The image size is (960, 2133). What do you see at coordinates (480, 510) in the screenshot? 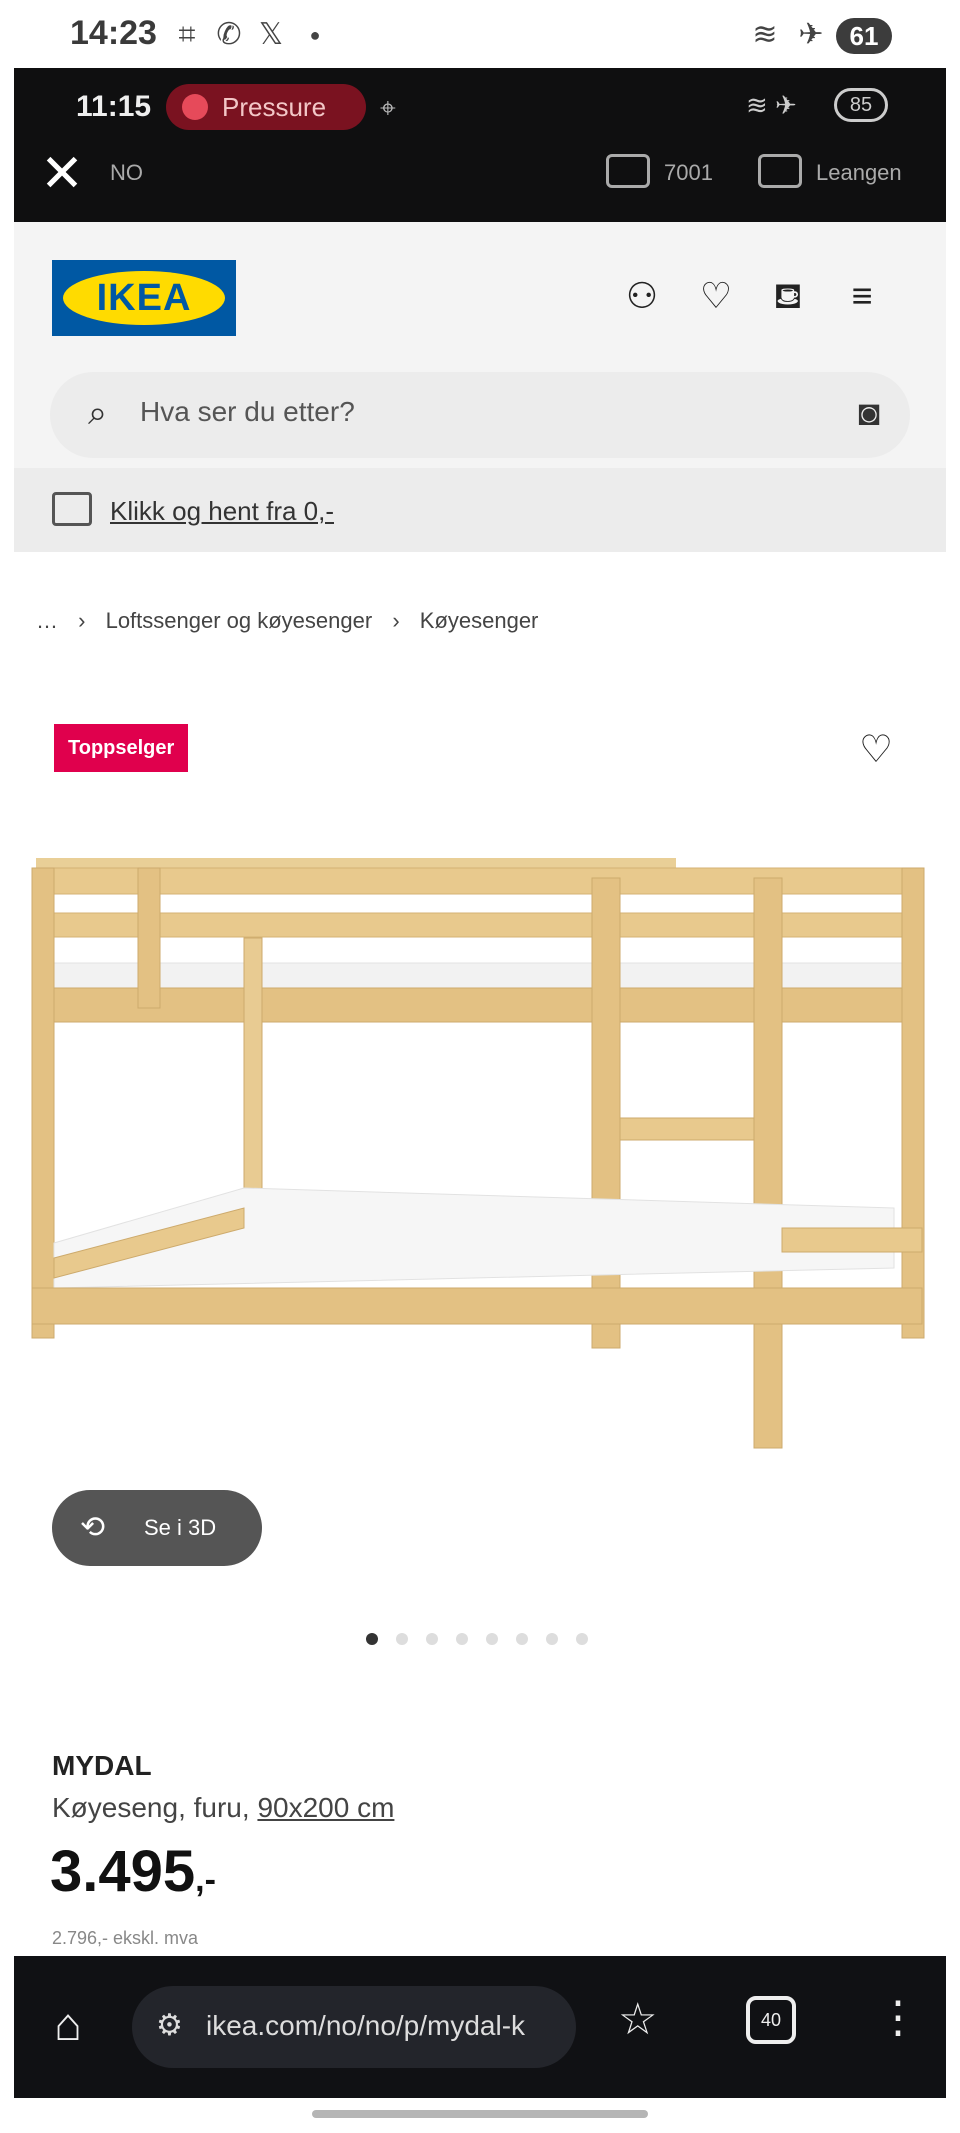
I see `click-collect-banner: Klikk og hent fra 0,-` at bounding box center [480, 510].